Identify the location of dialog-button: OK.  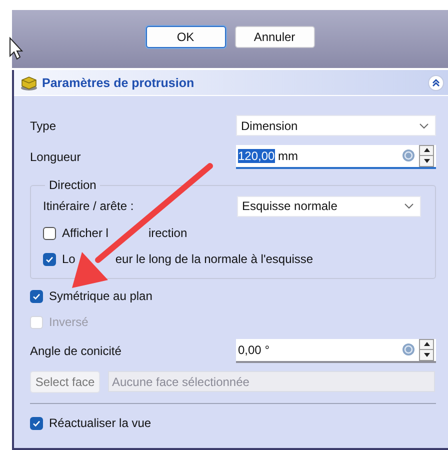
(186, 37).